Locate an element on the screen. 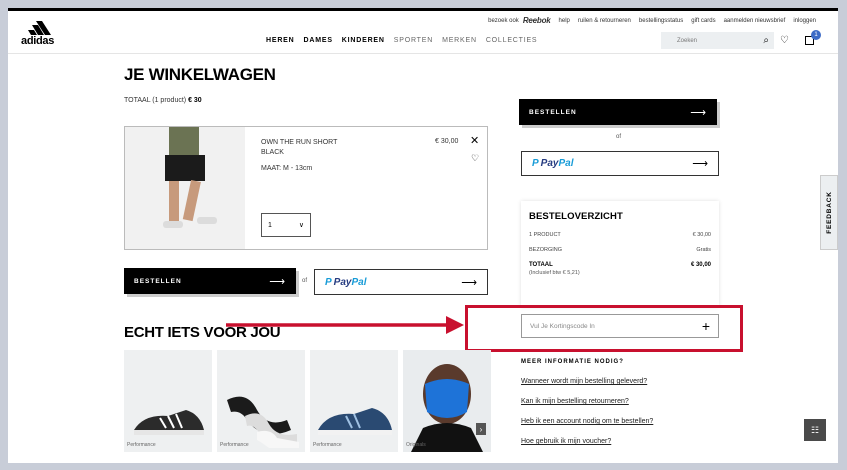 The height and width of the screenshot is (470, 847). header-divider is located at coordinates (423, 53).